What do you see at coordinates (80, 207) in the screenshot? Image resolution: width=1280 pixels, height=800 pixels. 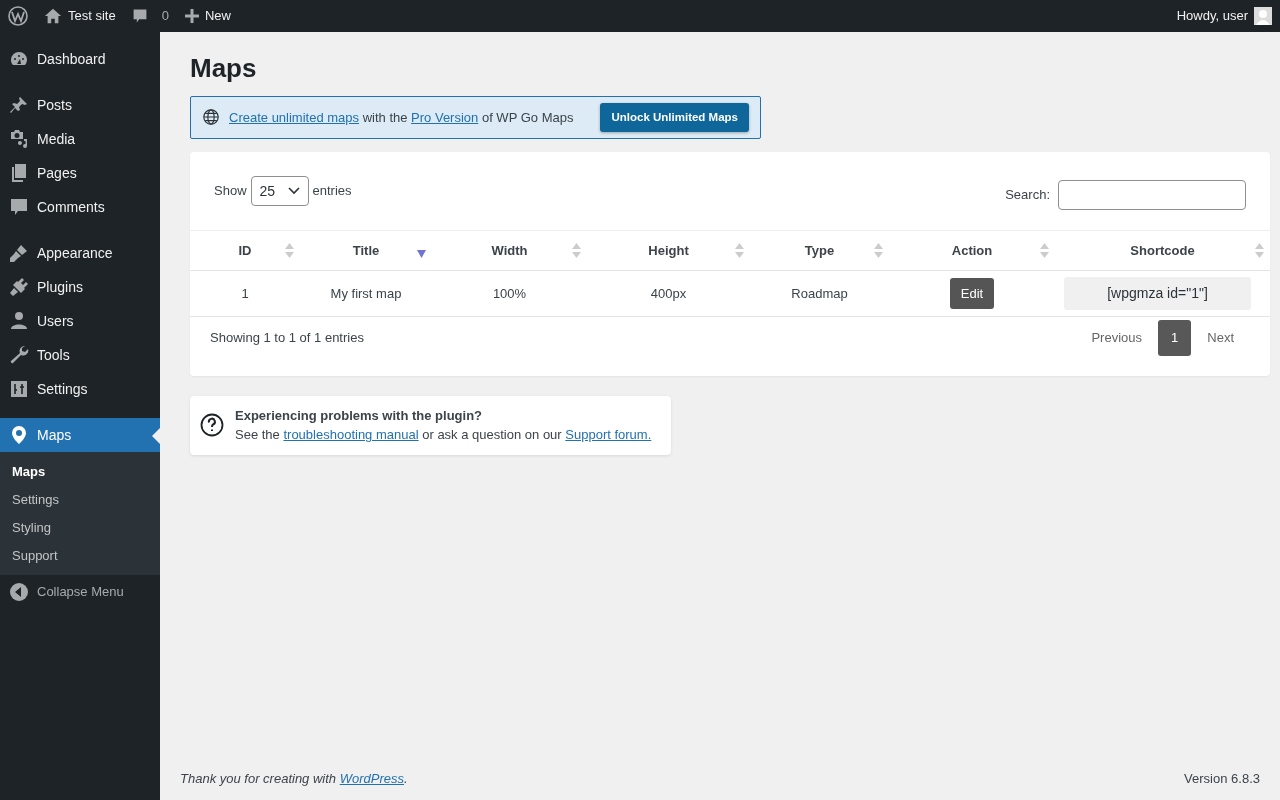 I see `sidebar-item: Comments` at bounding box center [80, 207].